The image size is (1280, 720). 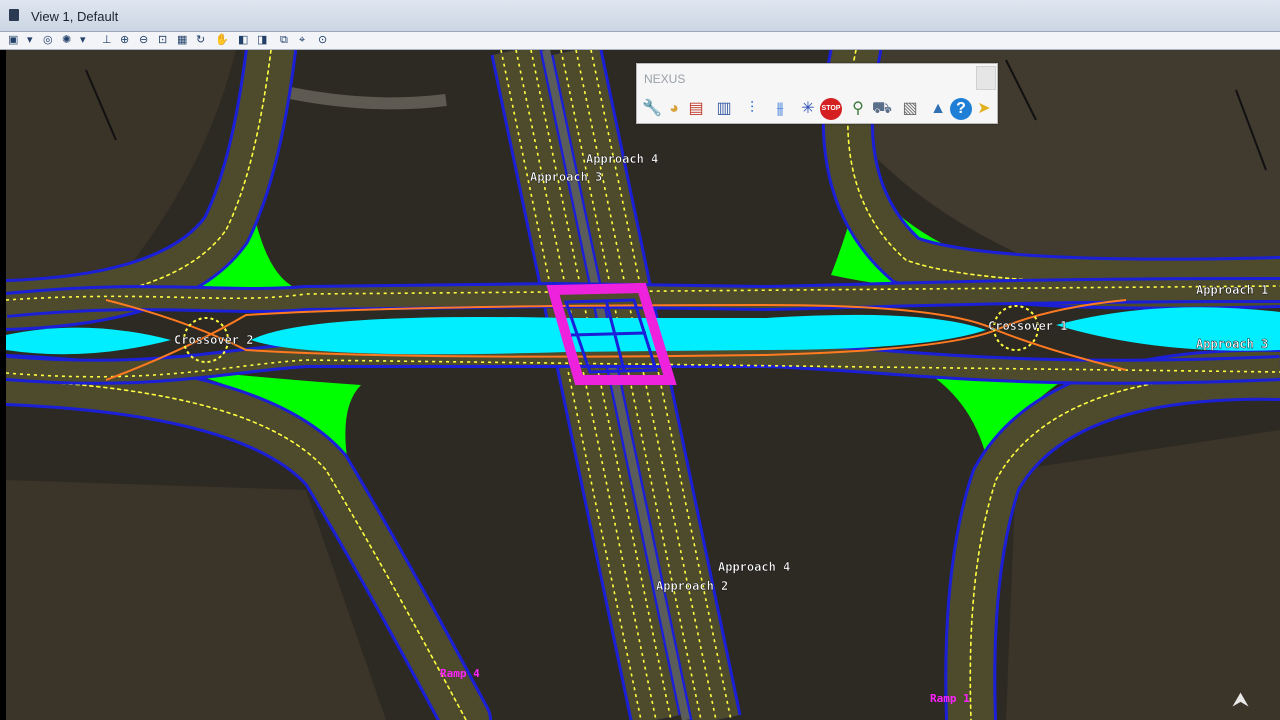 I want to click on window-area-icon: ⊡, so click(x=162, y=40).